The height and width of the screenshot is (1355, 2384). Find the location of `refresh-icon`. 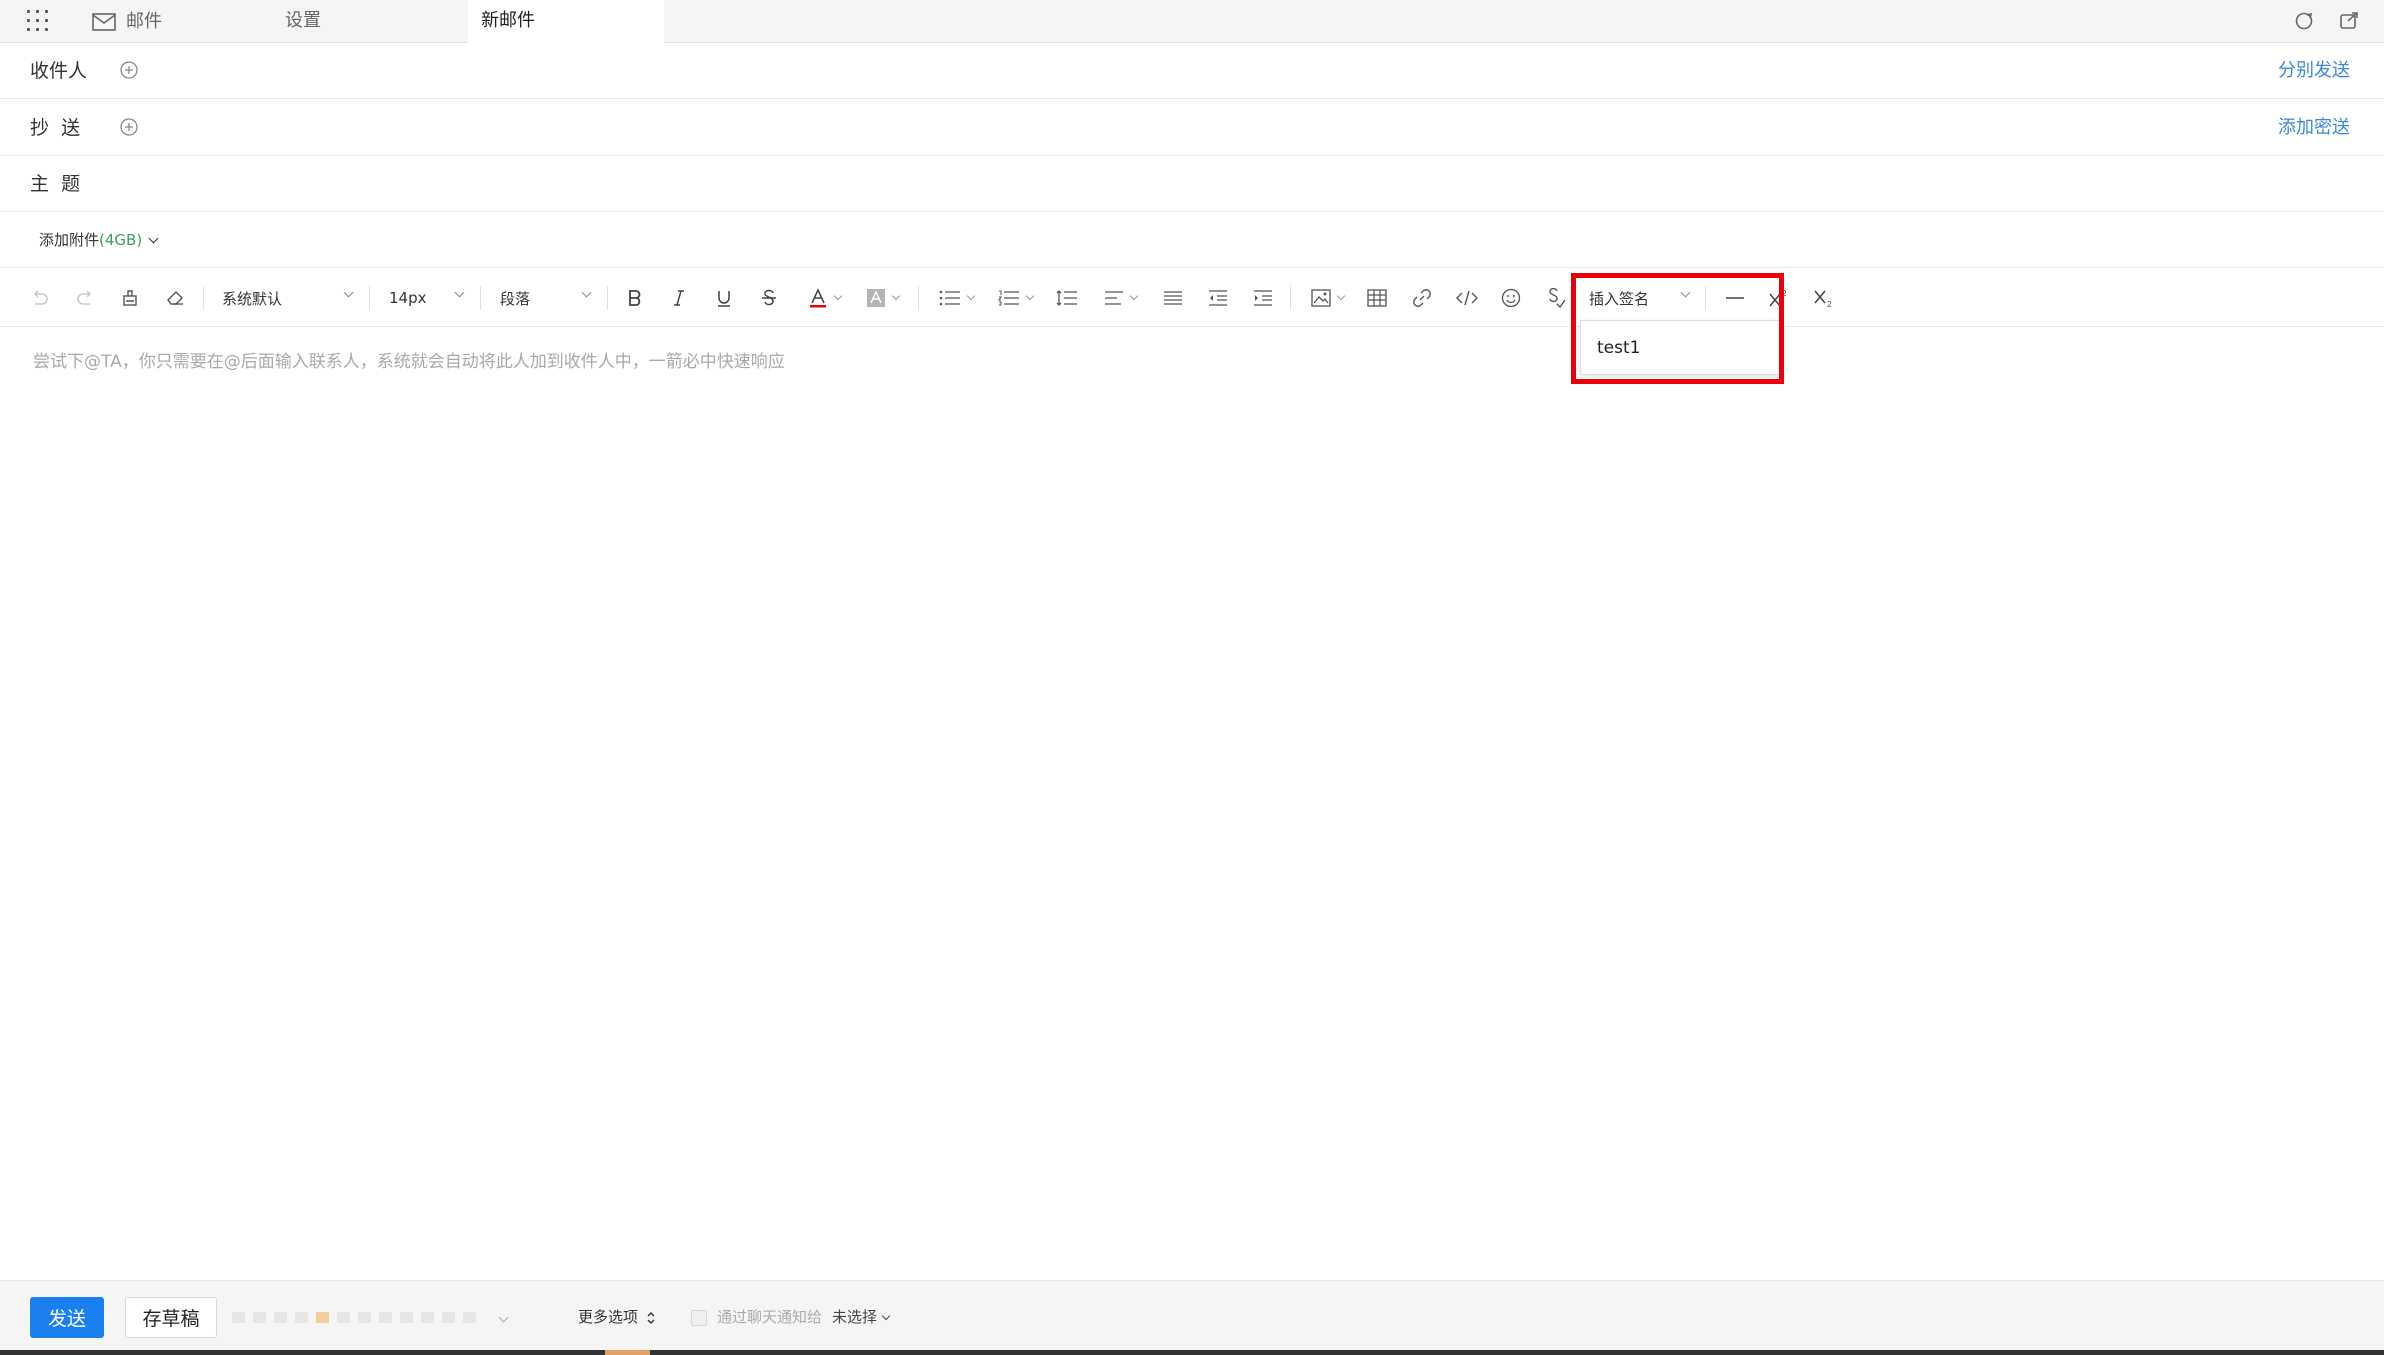

refresh-icon is located at coordinates (2304, 21).